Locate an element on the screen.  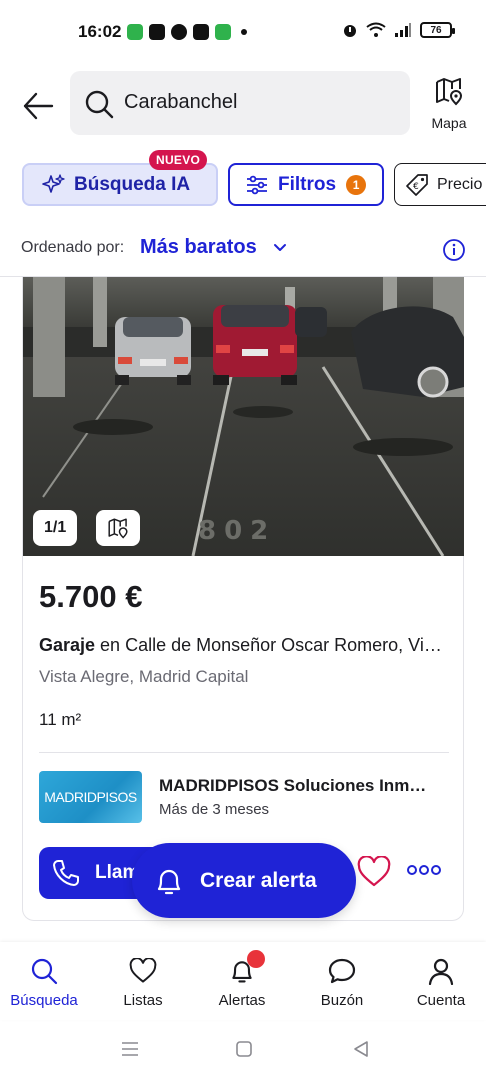
chat-bubble-icon is located at coordinates (342, 971).